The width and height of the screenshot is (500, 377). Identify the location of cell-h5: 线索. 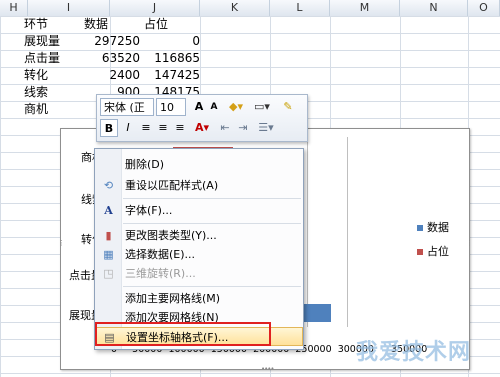
(36, 92).